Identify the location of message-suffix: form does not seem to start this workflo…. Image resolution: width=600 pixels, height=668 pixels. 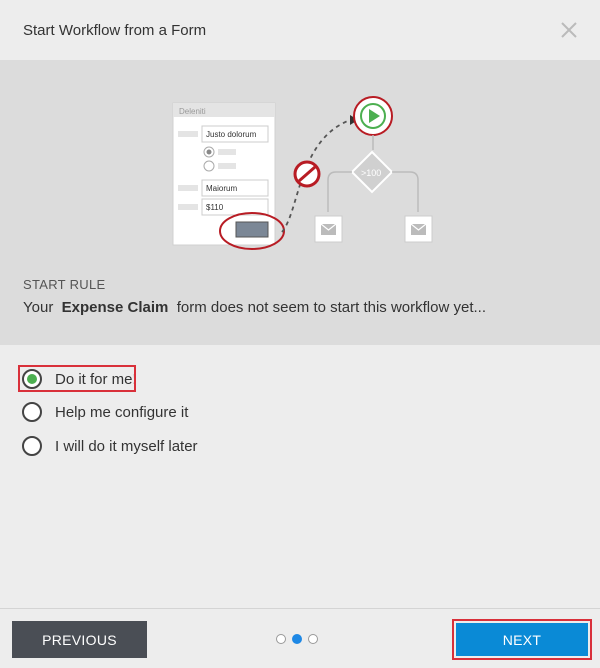
(331, 307).